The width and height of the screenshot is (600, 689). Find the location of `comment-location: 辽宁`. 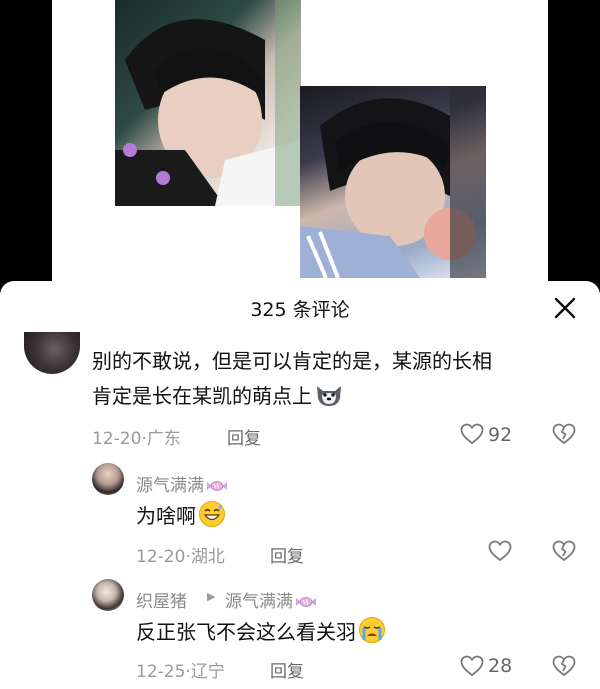

comment-location: 辽宁 is located at coordinates (207, 672).